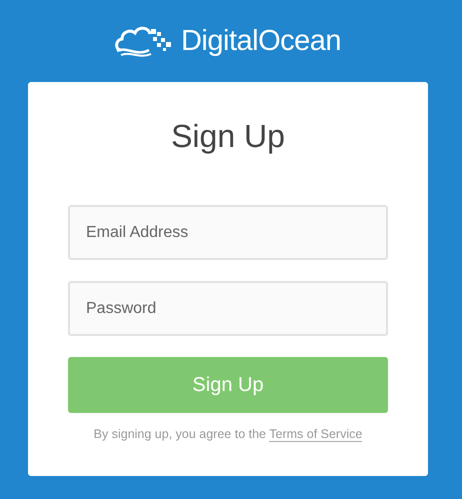  I want to click on terms-link: Terms of Service, so click(315, 434).